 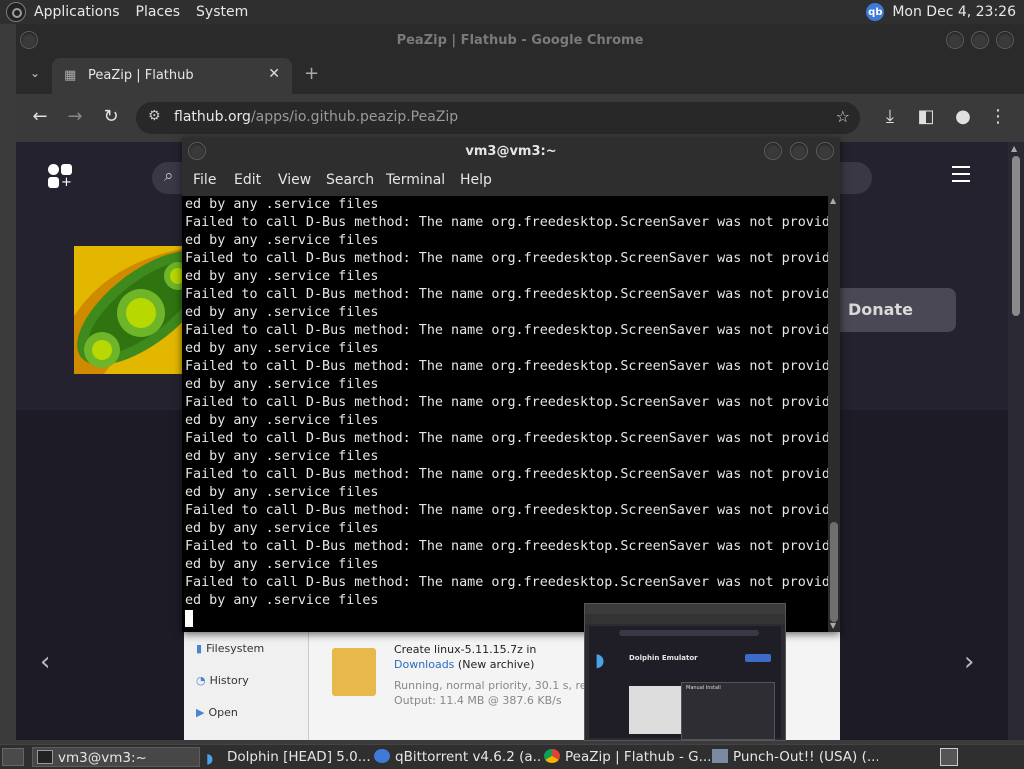 I want to click on screenshot-sidebar: ▮ Filesystem ◔ History ▶ Open, so click(x=246, y=686).